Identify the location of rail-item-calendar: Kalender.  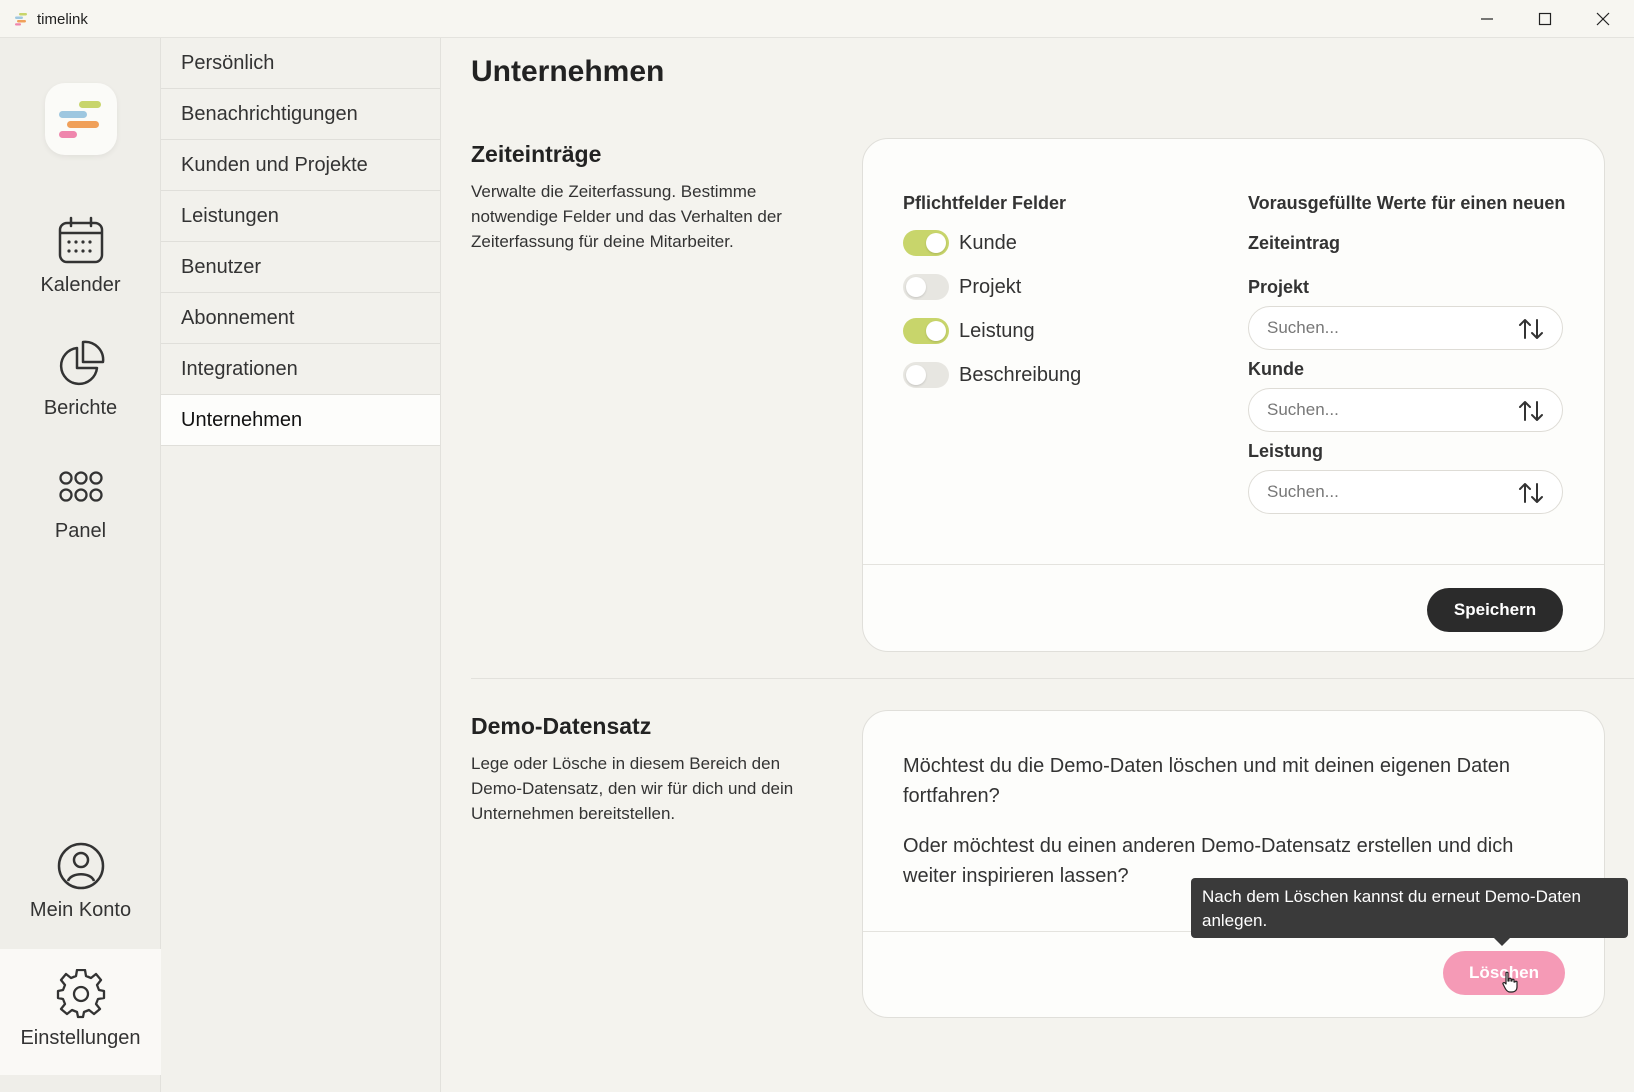
(80, 263).